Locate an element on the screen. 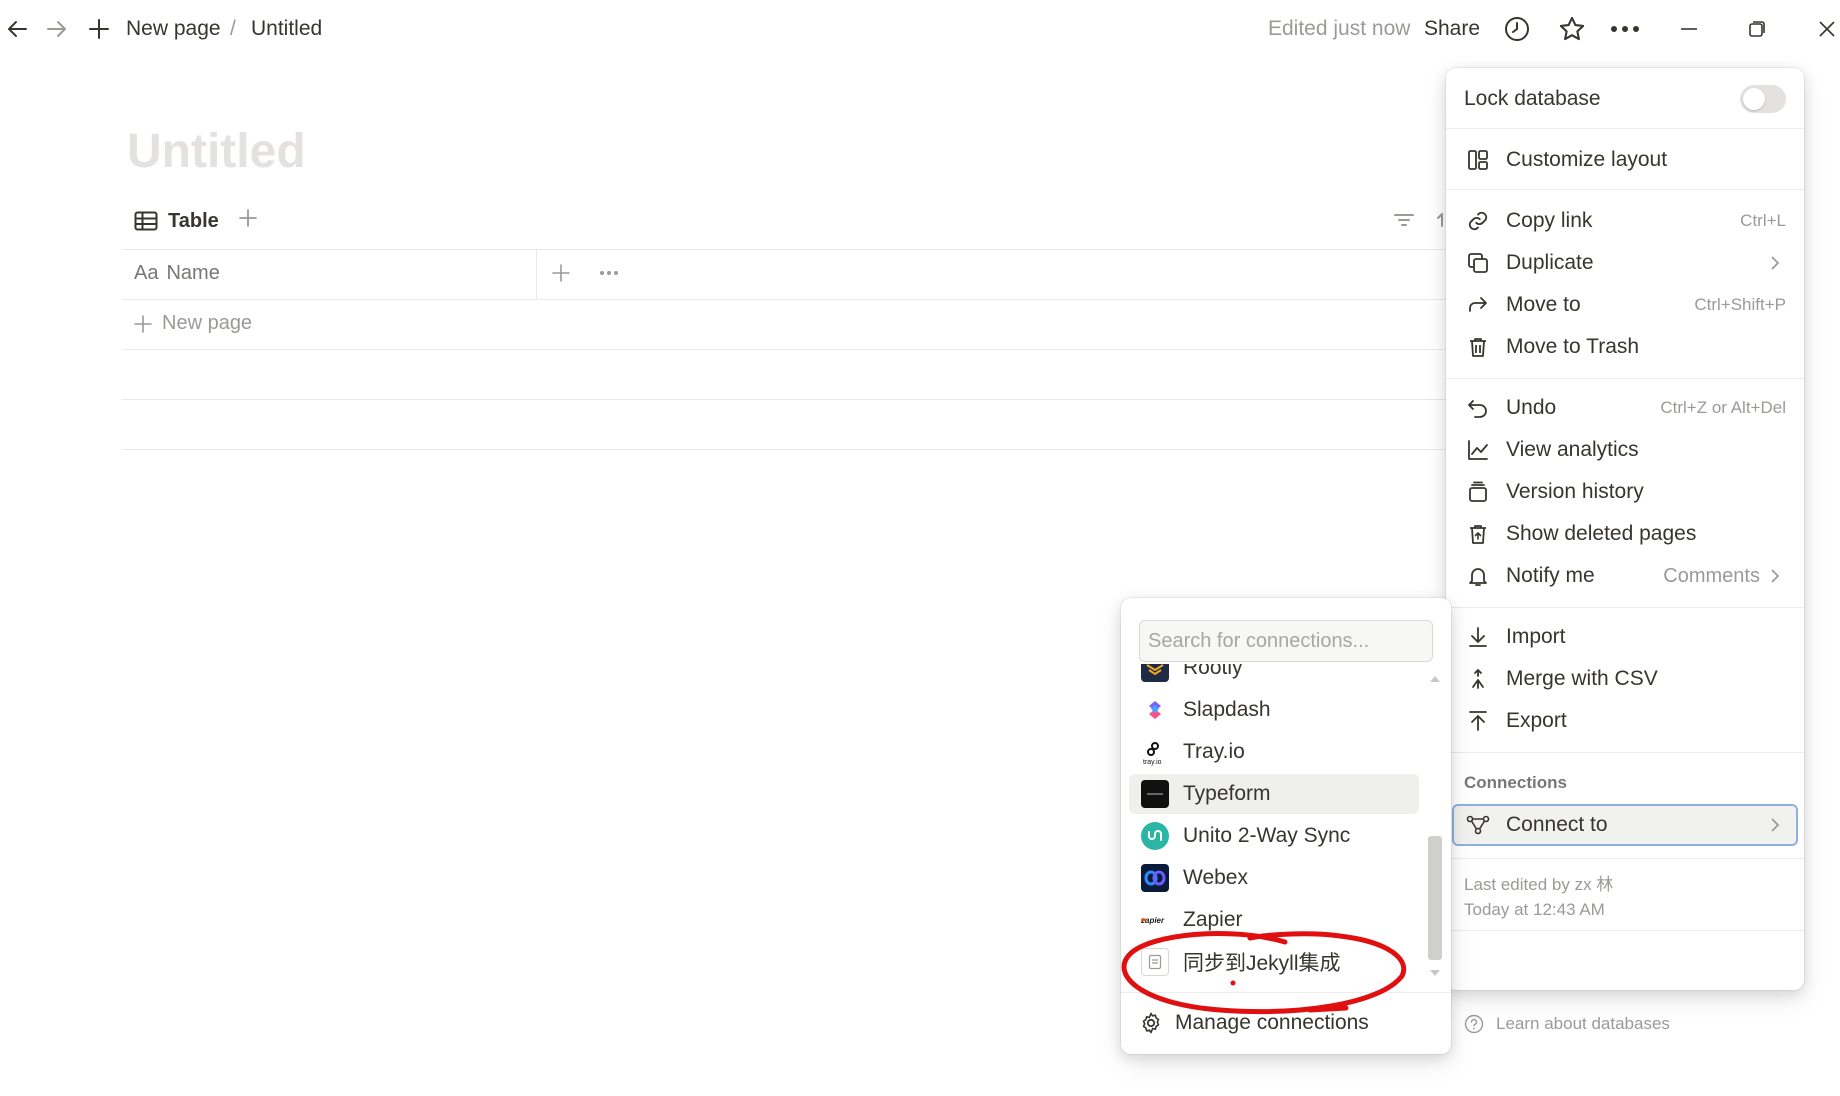  history-clock-icon is located at coordinates (1517, 29).